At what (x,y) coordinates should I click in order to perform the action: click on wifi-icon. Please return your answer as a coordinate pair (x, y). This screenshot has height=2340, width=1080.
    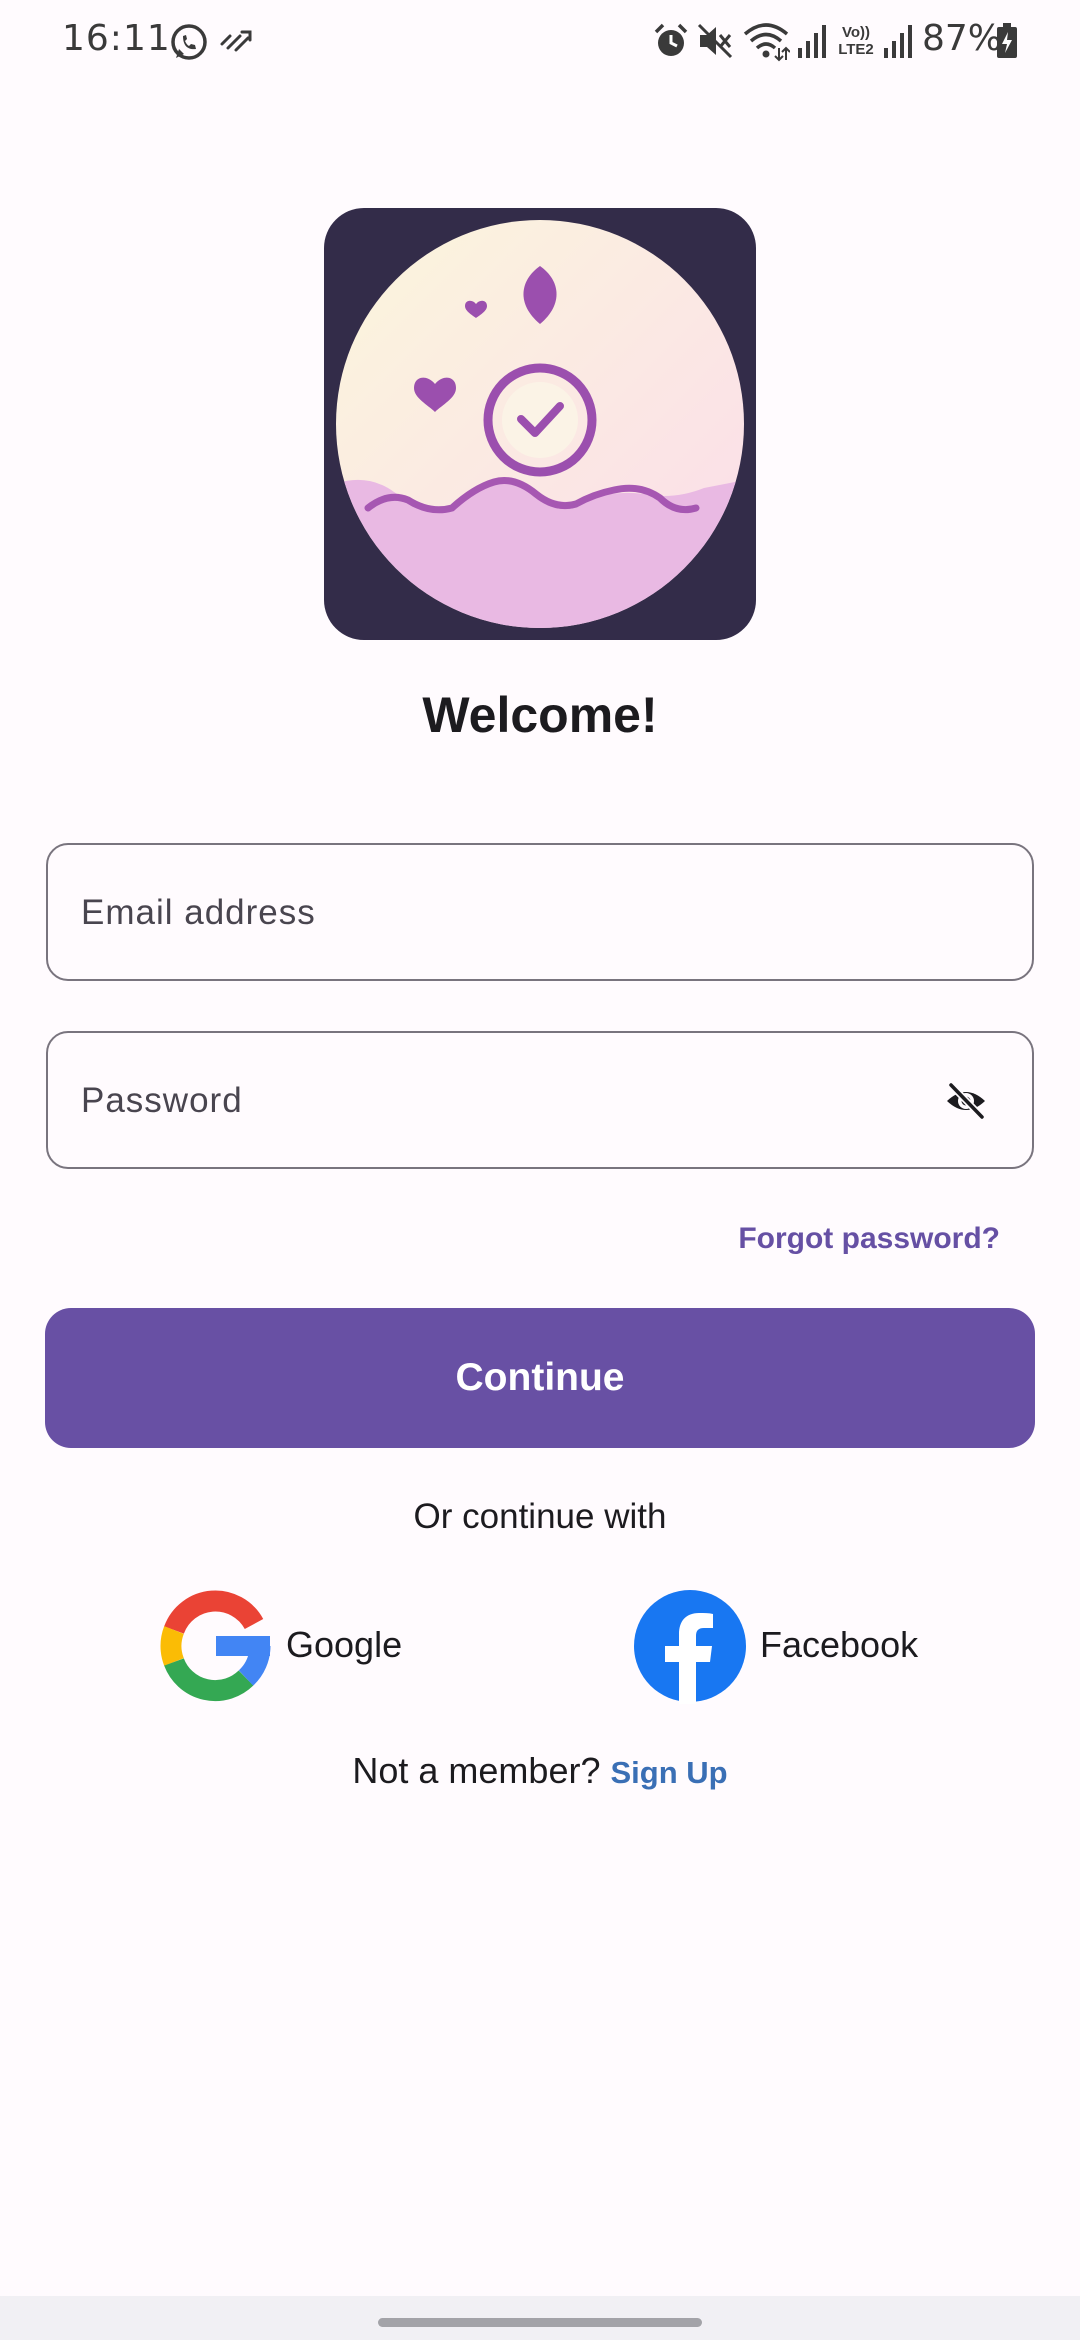
    Looking at the image, I should click on (766, 42).